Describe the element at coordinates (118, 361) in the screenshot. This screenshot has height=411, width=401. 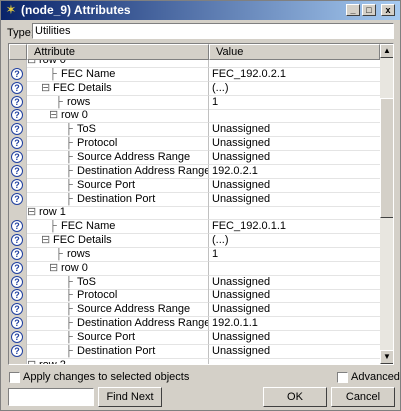
I see `attribute-cell: ⊟ row 2` at that location.